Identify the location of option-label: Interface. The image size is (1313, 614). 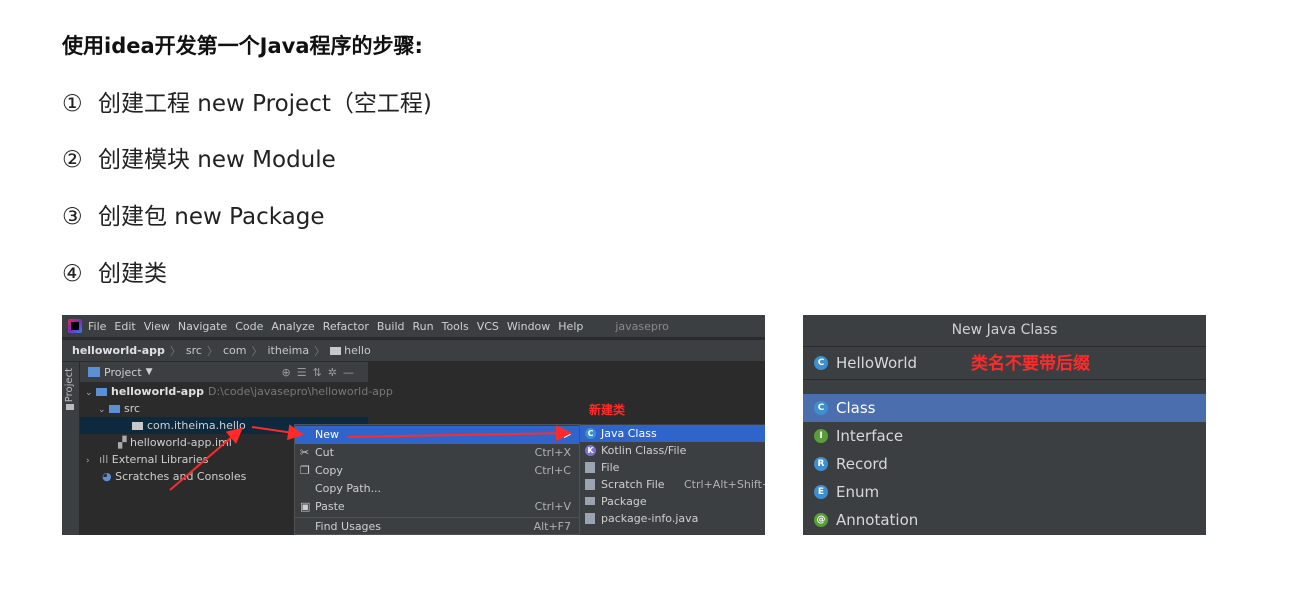
(870, 436).